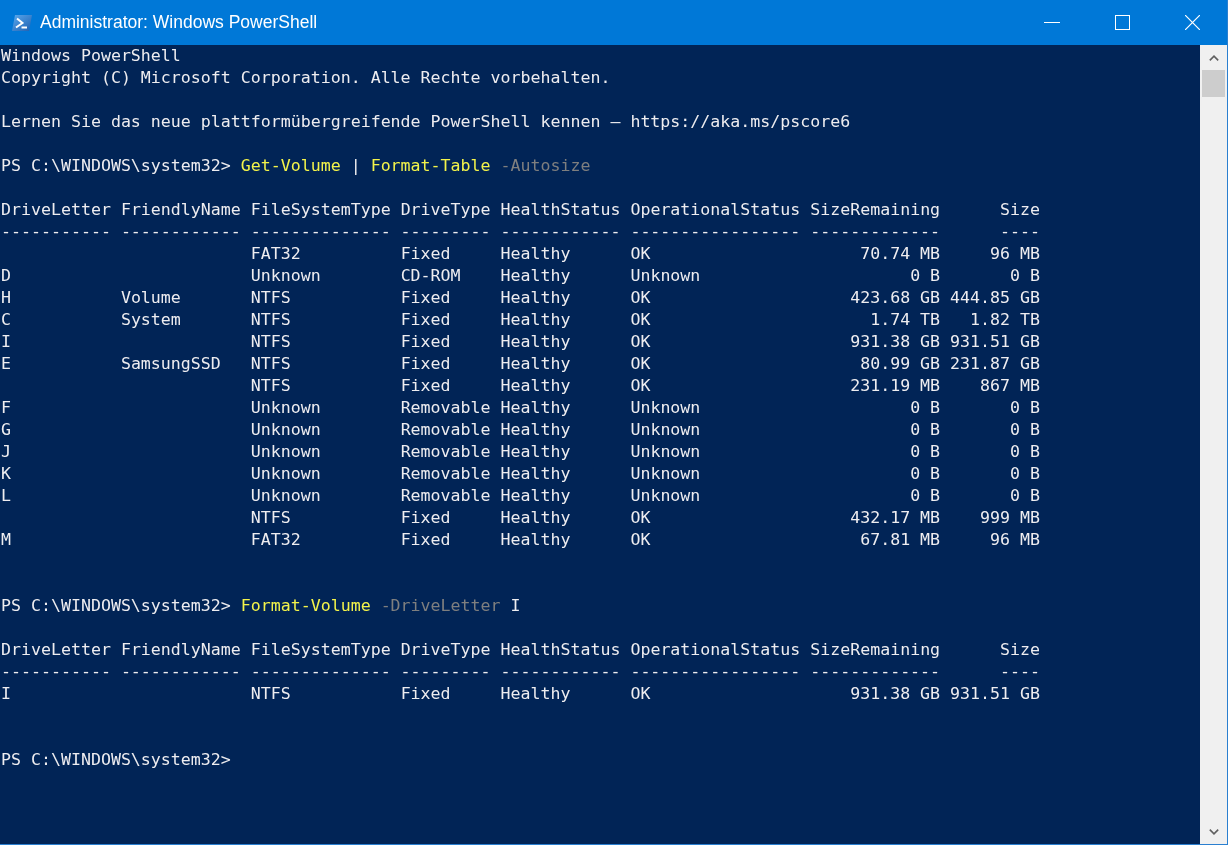 The height and width of the screenshot is (845, 1228). What do you see at coordinates (1213, 831) in the screenshot?
I see `caret-down-icon` at bounding box center [1213, 831].